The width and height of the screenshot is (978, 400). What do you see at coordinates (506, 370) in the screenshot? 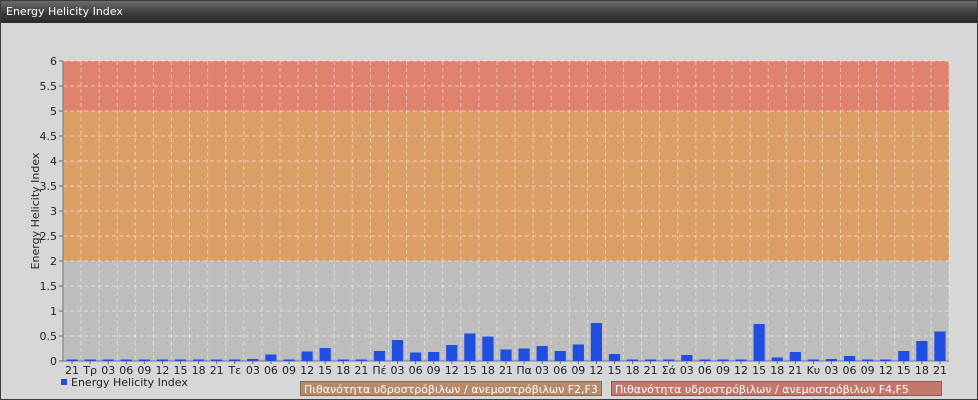
I see `x-tick-label-24: 21` at bounding box center [506, 370].